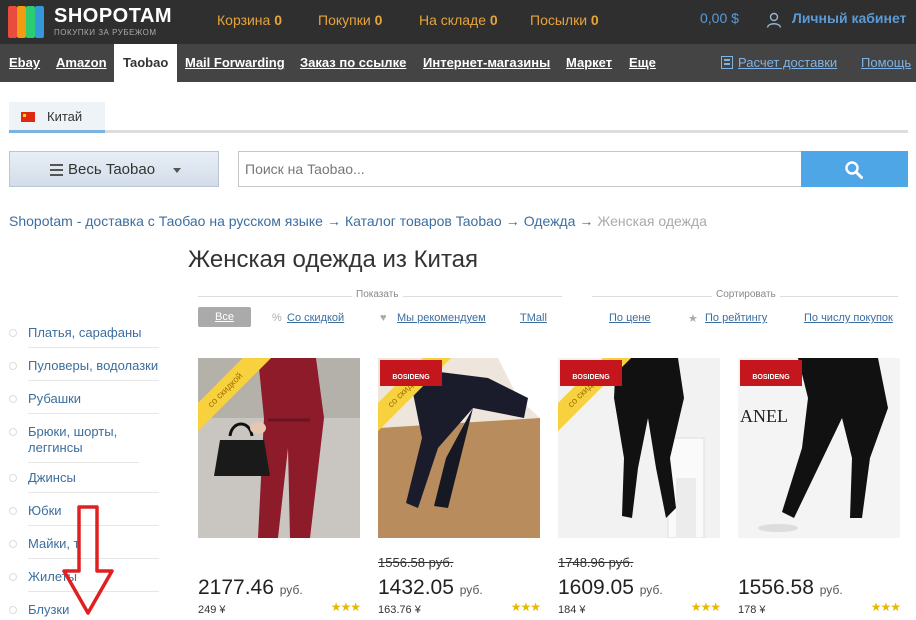 This screenshot has width=916, height=620. What do you see at coordinates (212, 610) in the screenshot?
I see `product-yuan-price: 249 ¥` at bounding box center [212, 610].